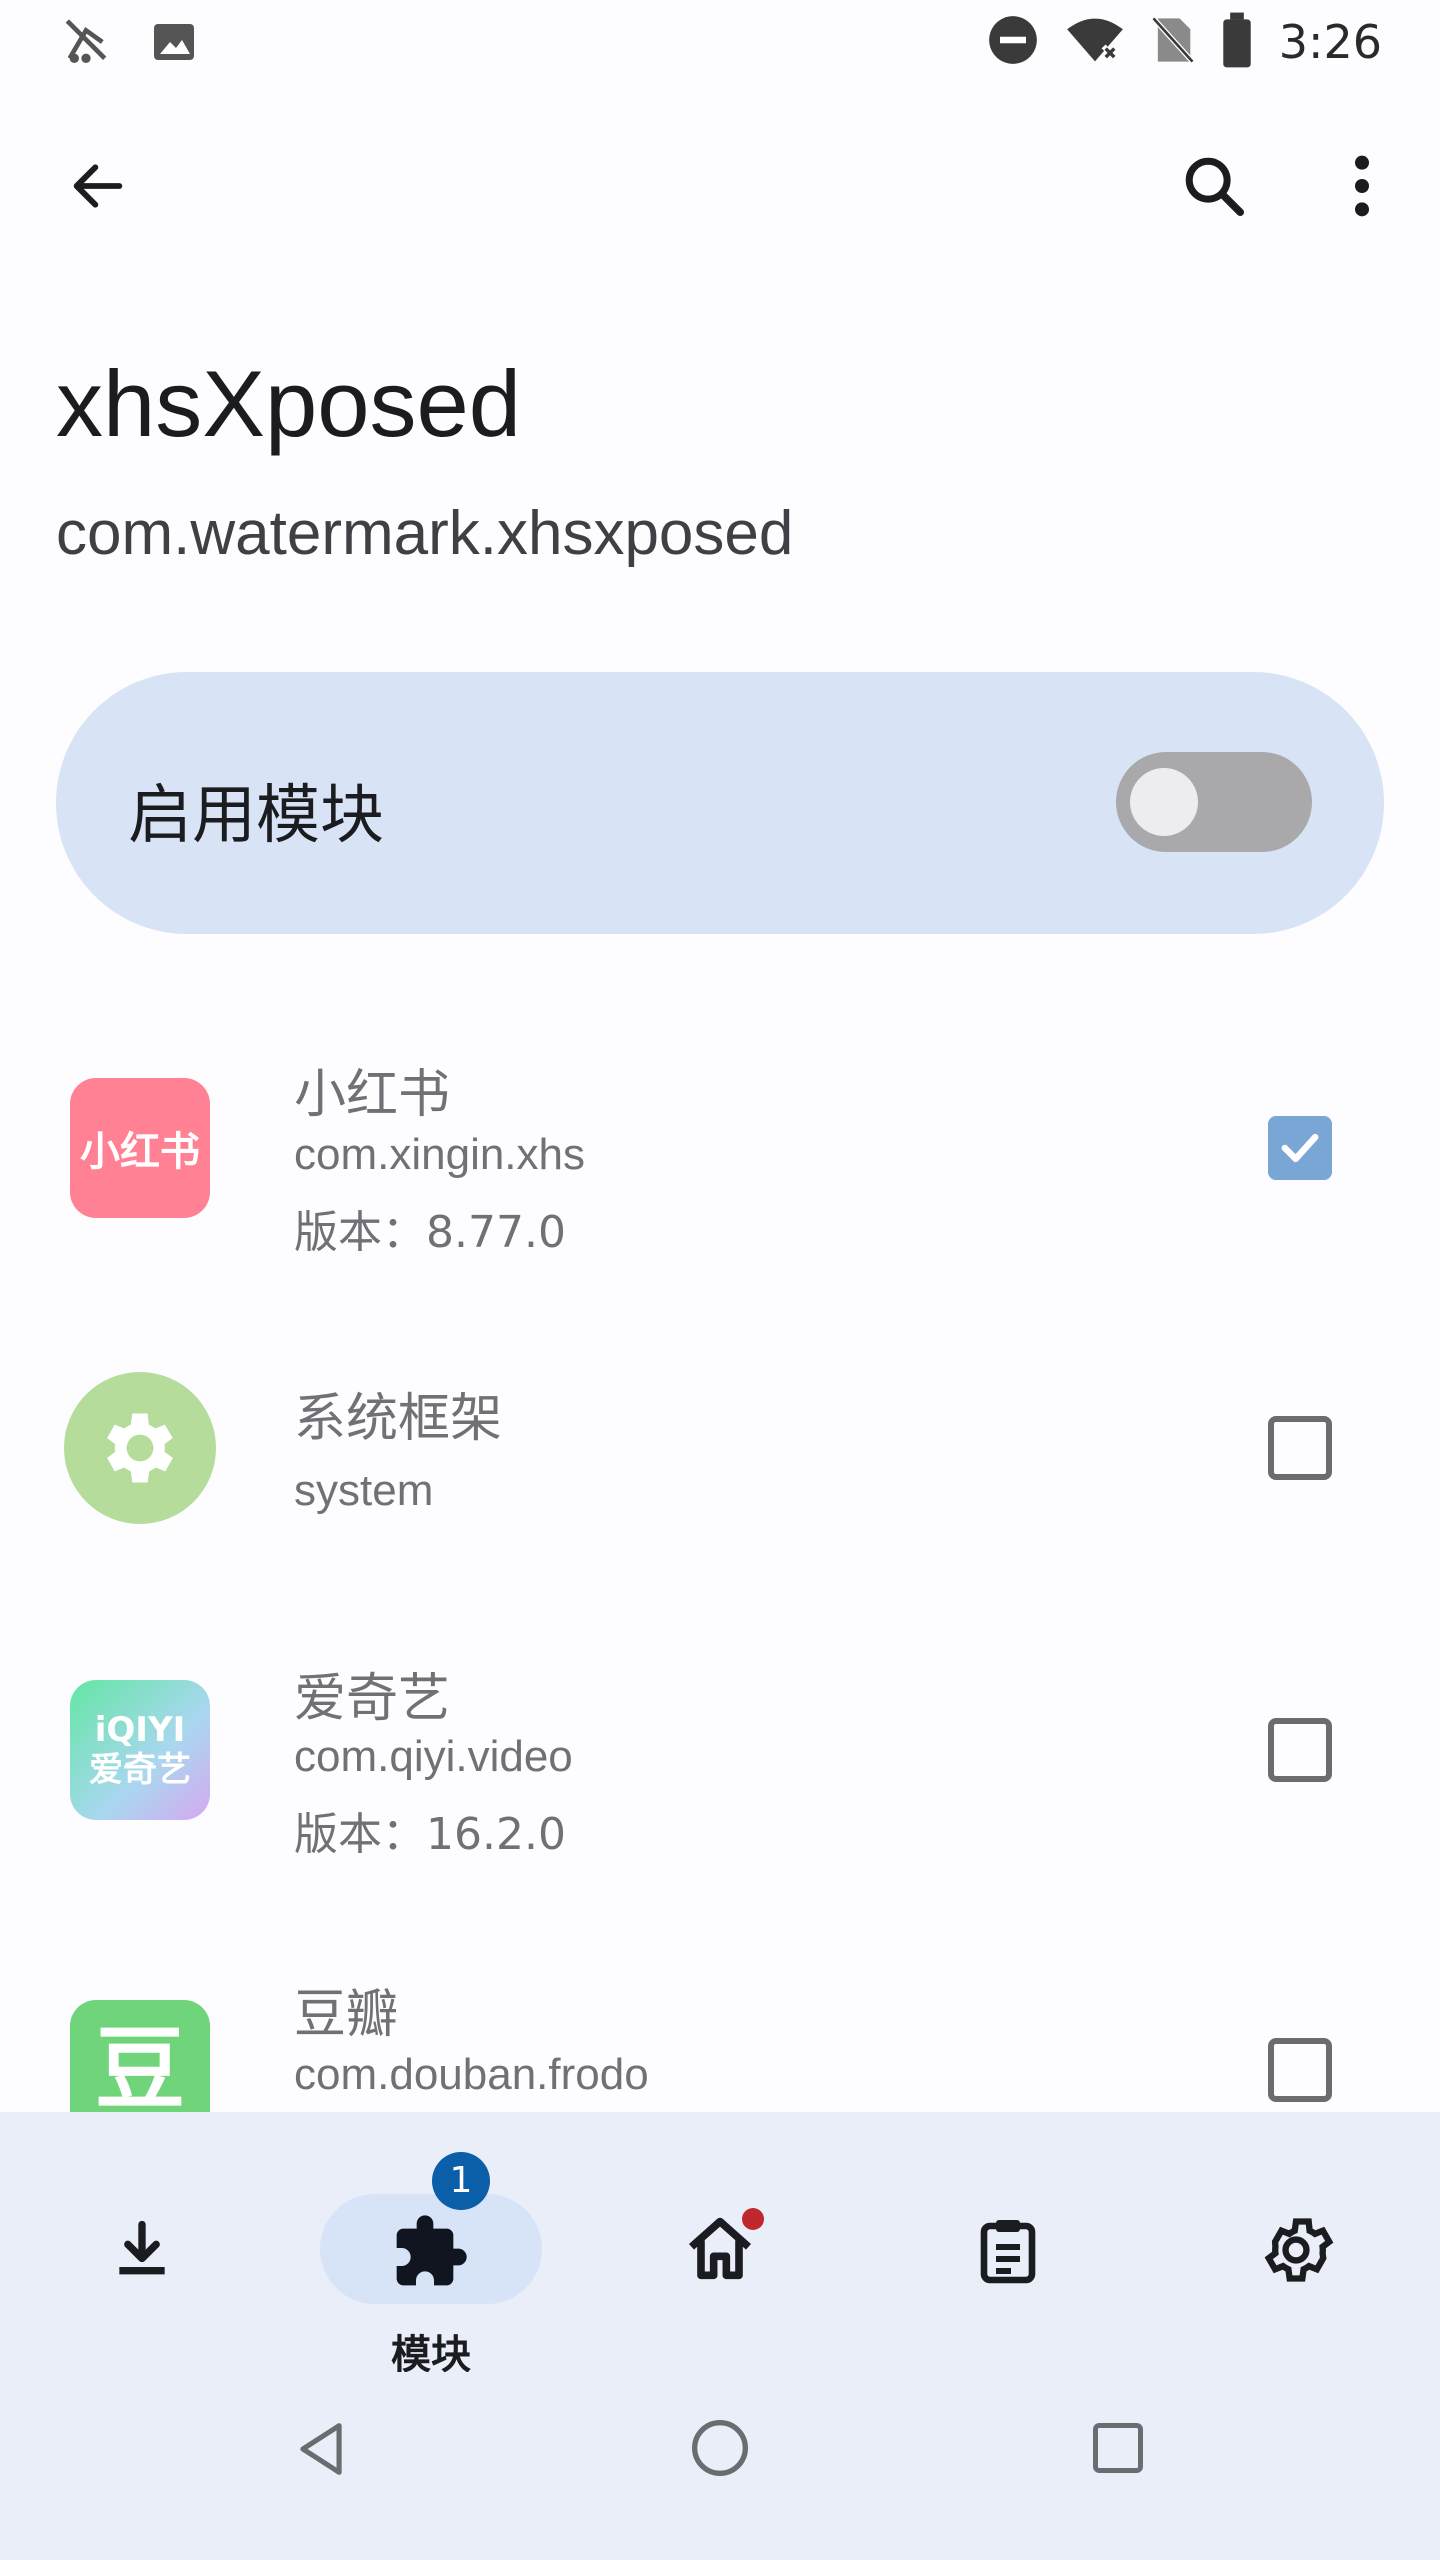 The height and width of the screenshot is (2560, 1440). I want to click on more-vert-icon, so click(1362, 188).